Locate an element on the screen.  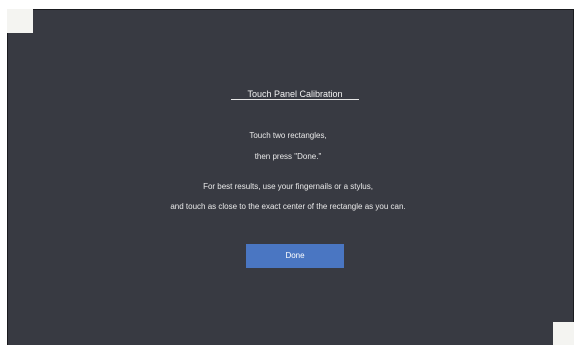
calibration-title-underline: Touch Panel Calibration is located at coordinates (295, 92).